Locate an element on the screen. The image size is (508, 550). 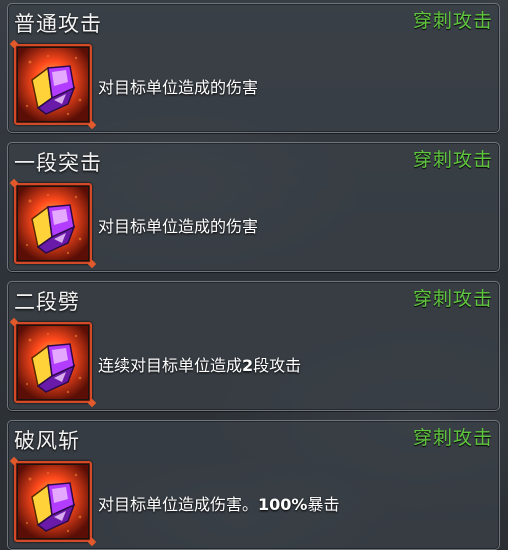
skill-name: 破风斩 is located at coordinates (47, 441).